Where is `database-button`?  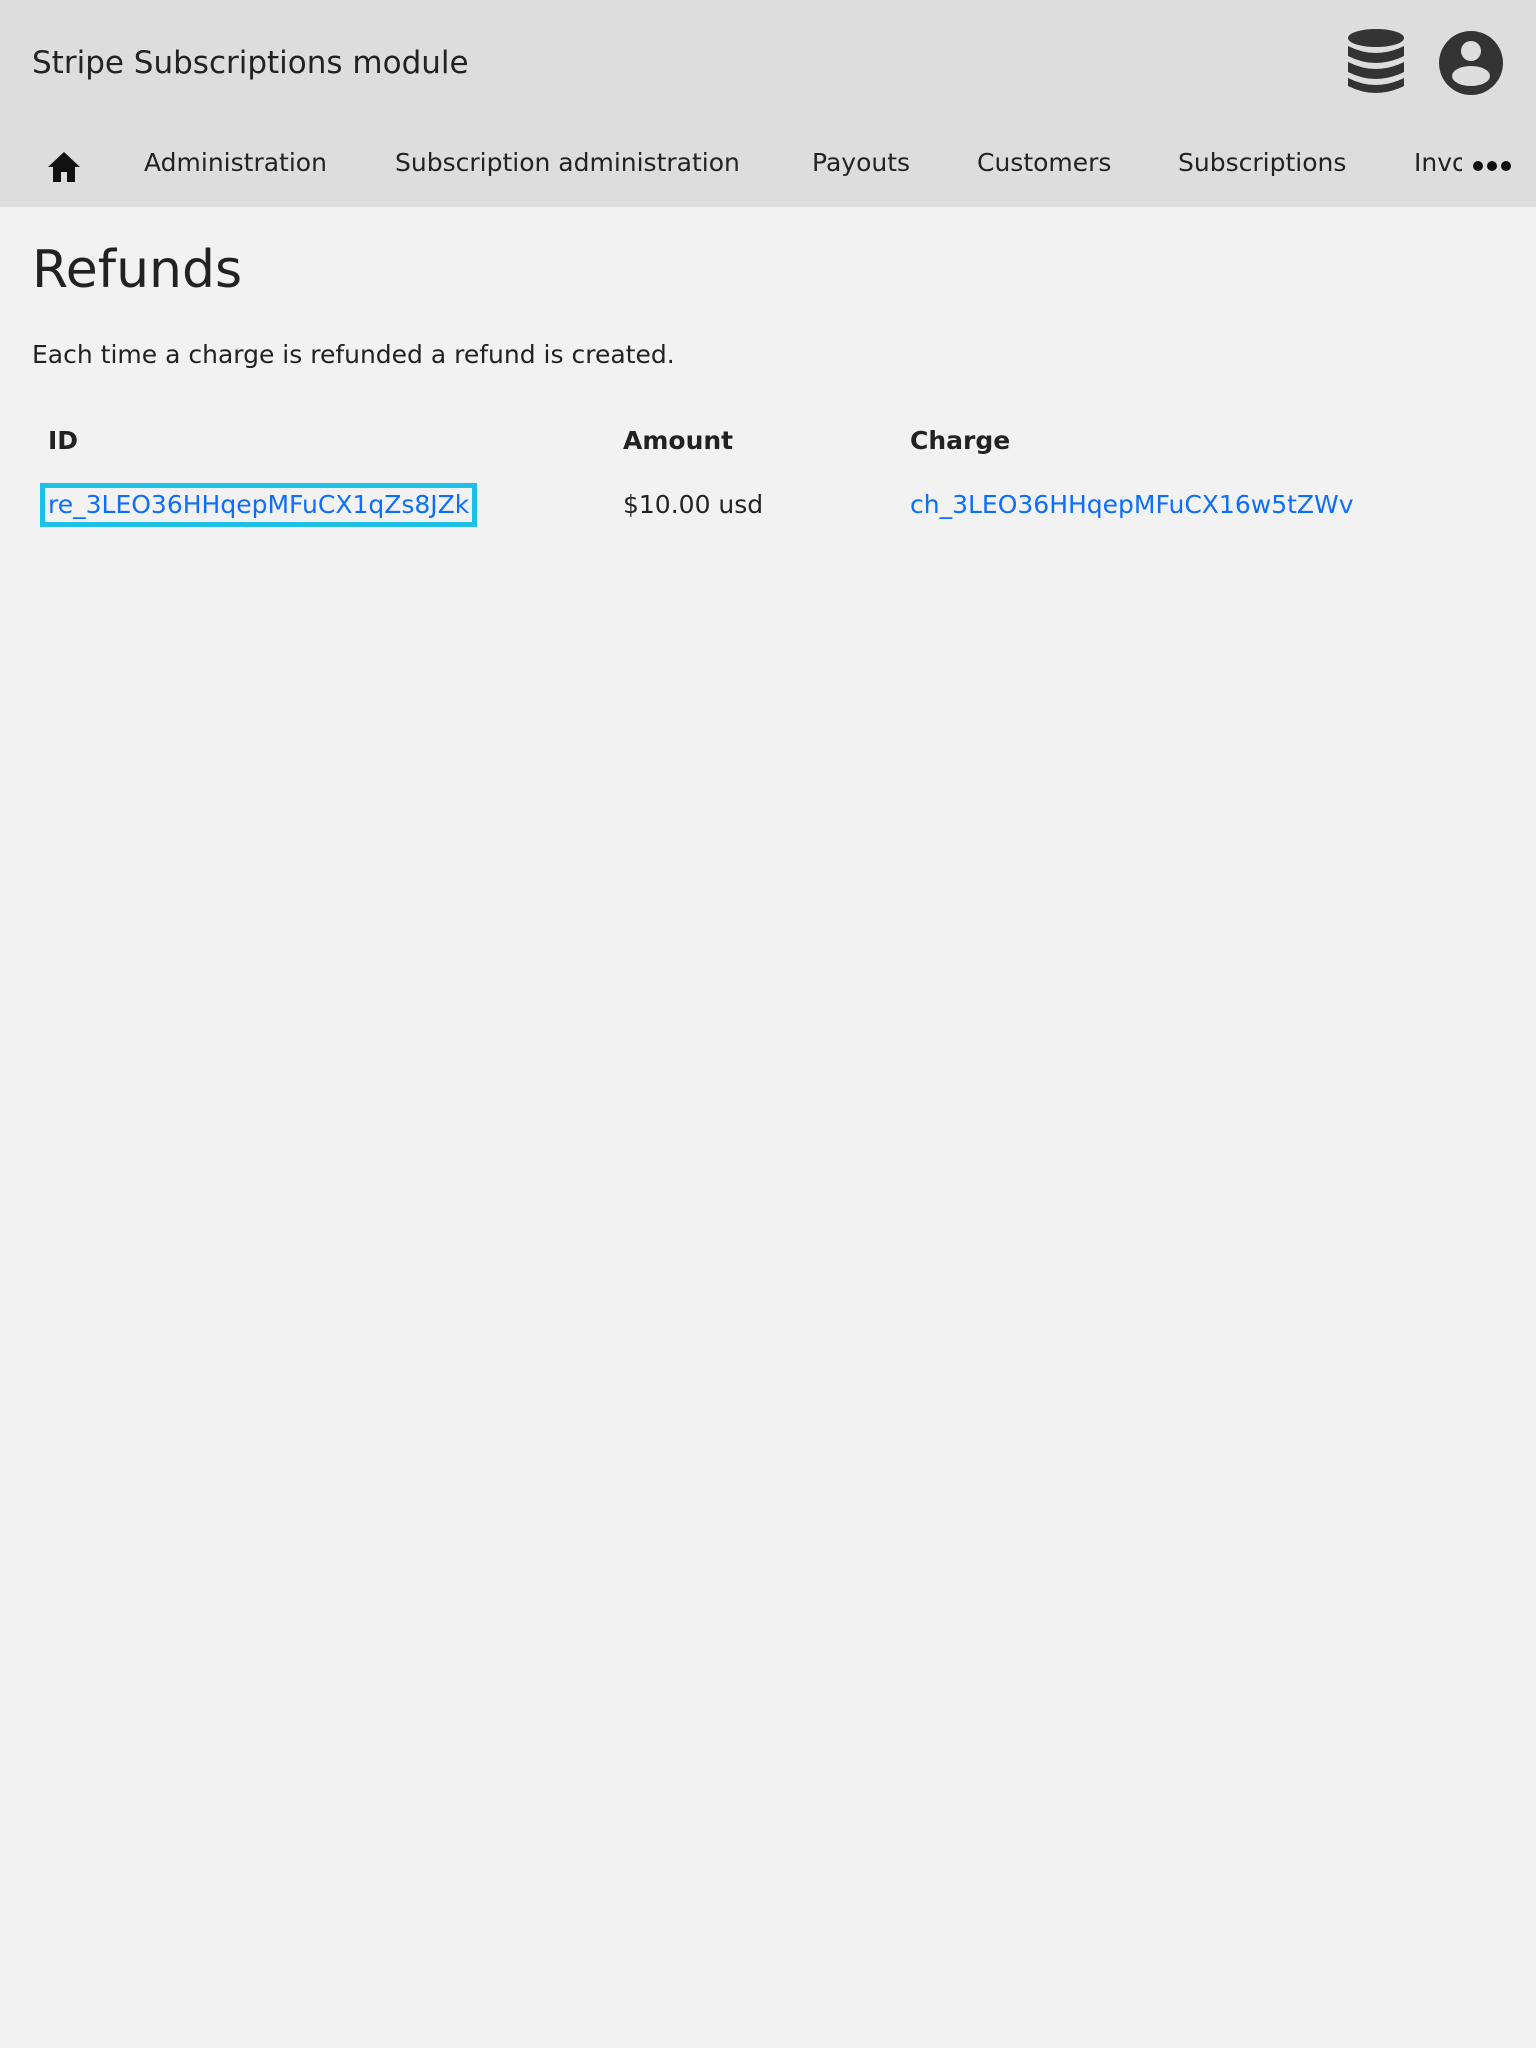
database-button is located at coordinates (1376, 63).